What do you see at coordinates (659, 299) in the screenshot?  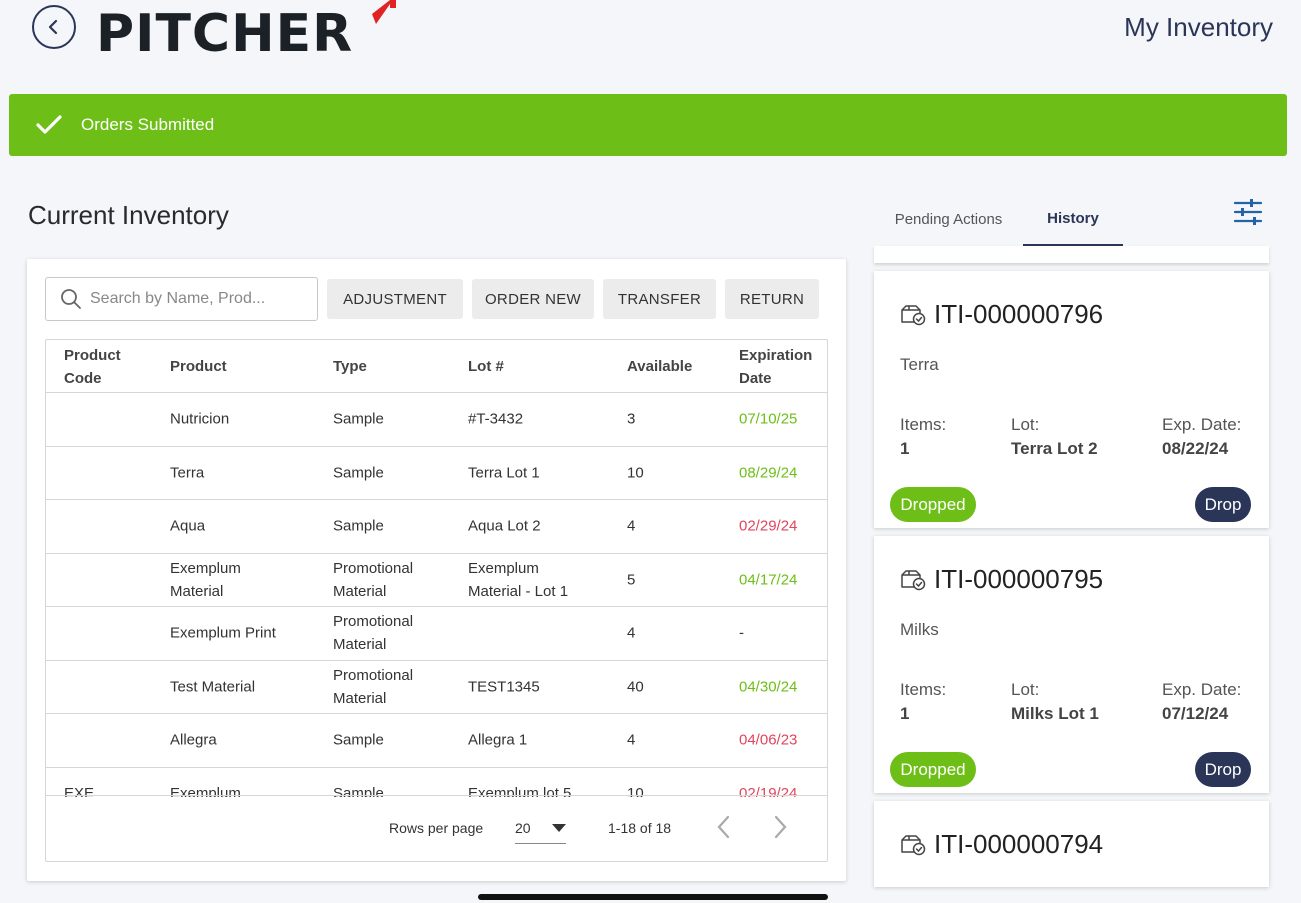 I see `transfer-button: TRANSFER` at bounding box center [659, 299].